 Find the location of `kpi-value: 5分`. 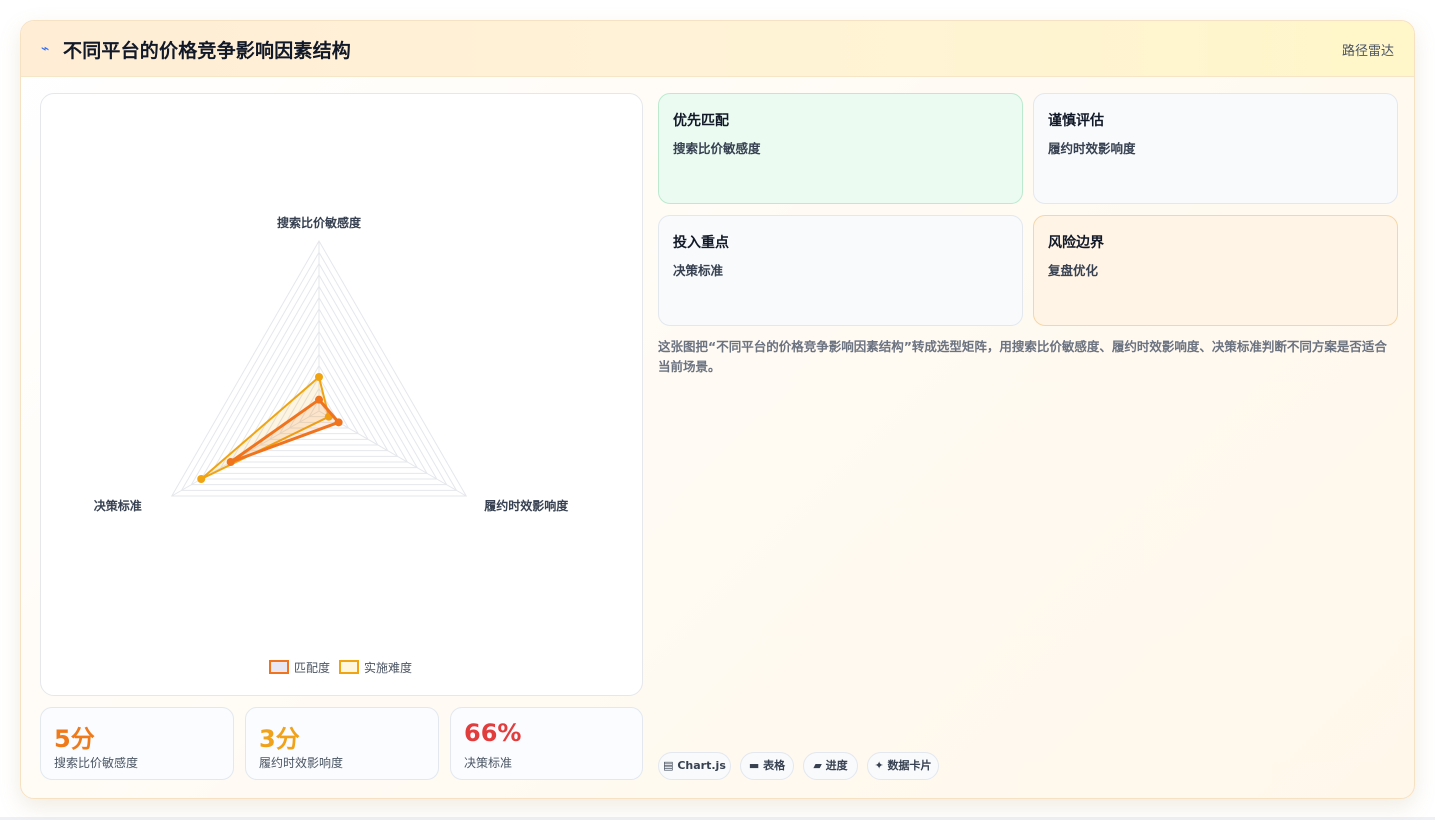

kpi-value: 5分 is located at coordinates (74, 739).